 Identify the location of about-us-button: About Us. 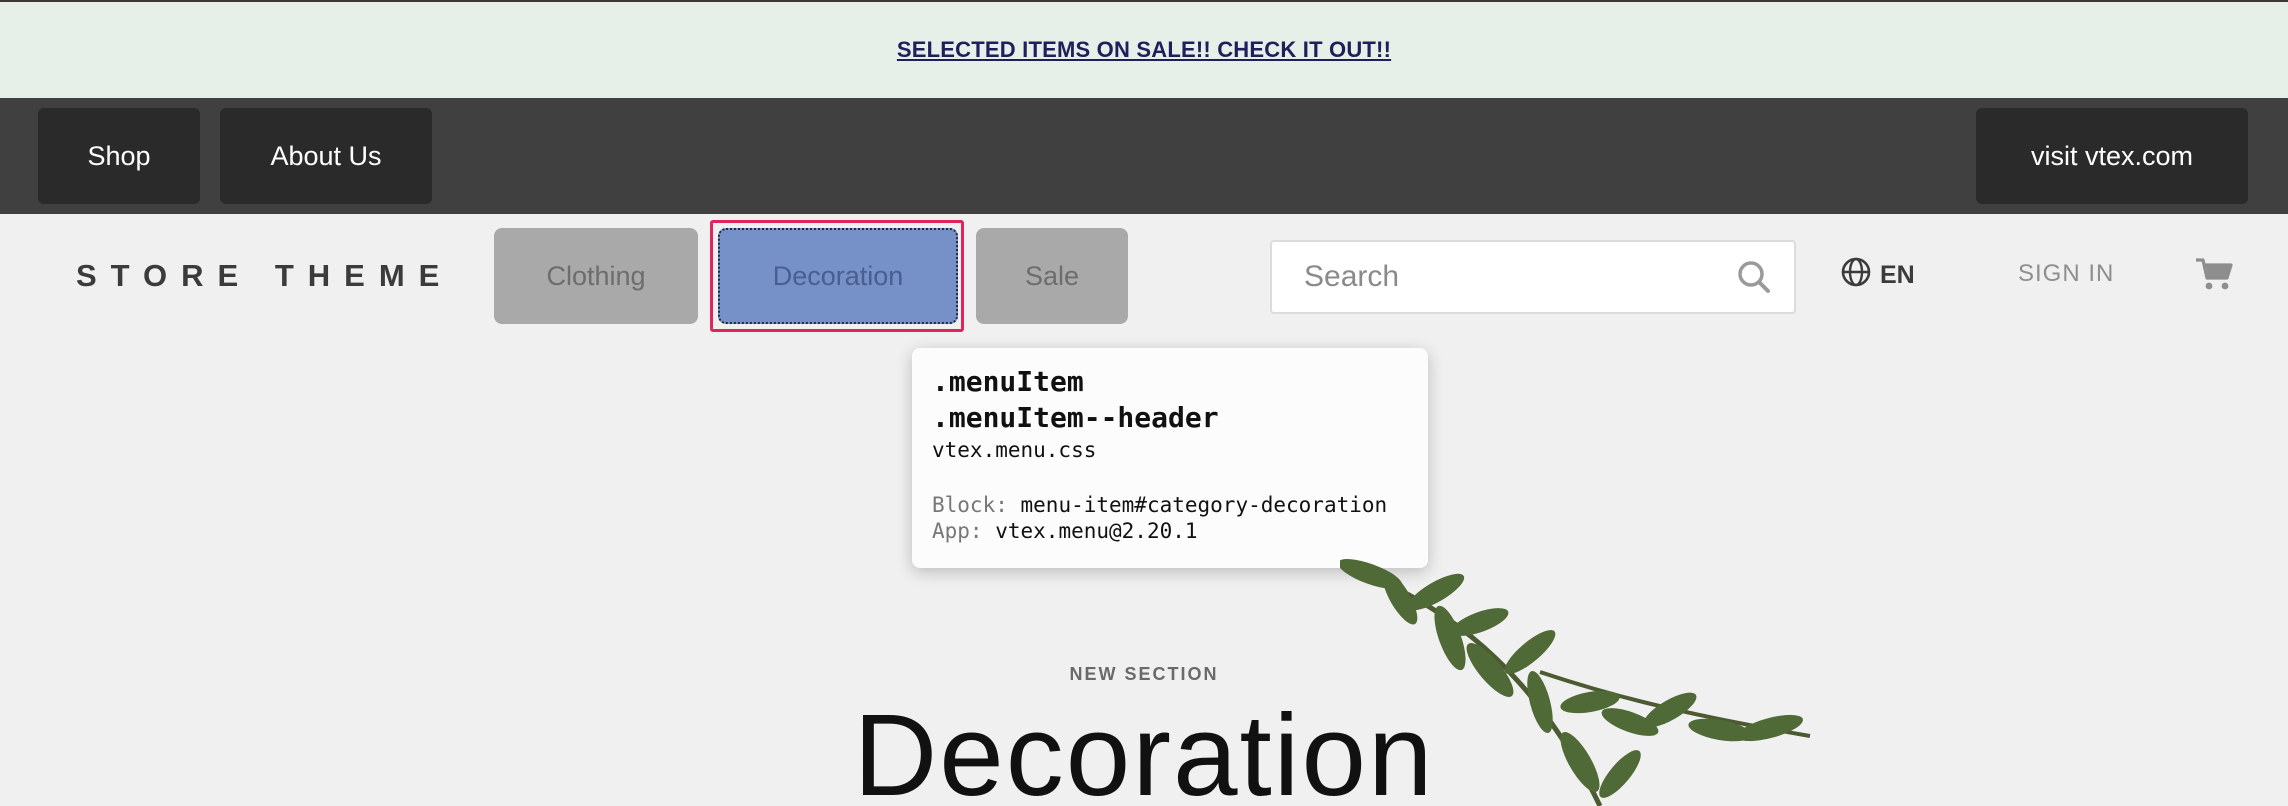
(326, 156).